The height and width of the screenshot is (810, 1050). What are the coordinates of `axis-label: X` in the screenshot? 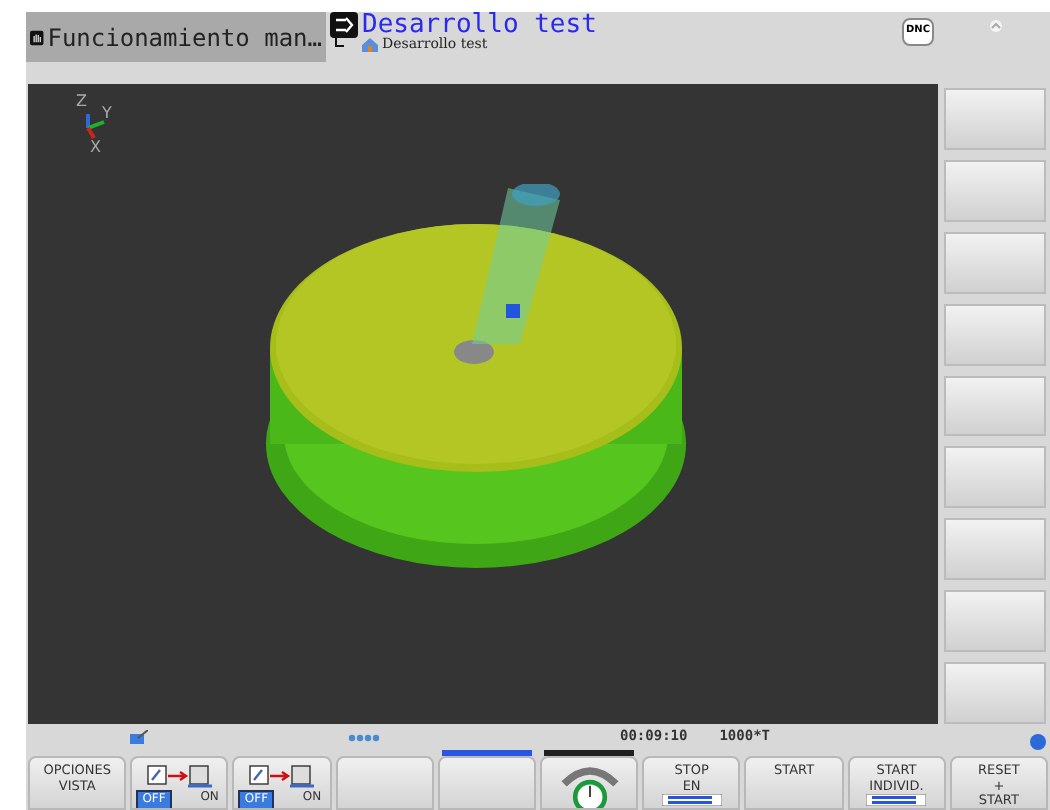 It's located at (95, 148).